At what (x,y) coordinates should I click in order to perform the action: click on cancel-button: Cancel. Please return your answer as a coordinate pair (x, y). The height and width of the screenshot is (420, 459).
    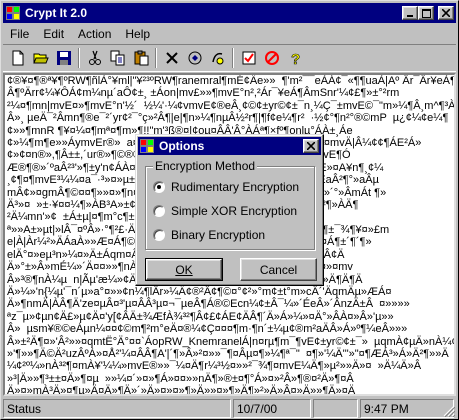
    Looking at the image, I should click on (278, 269).